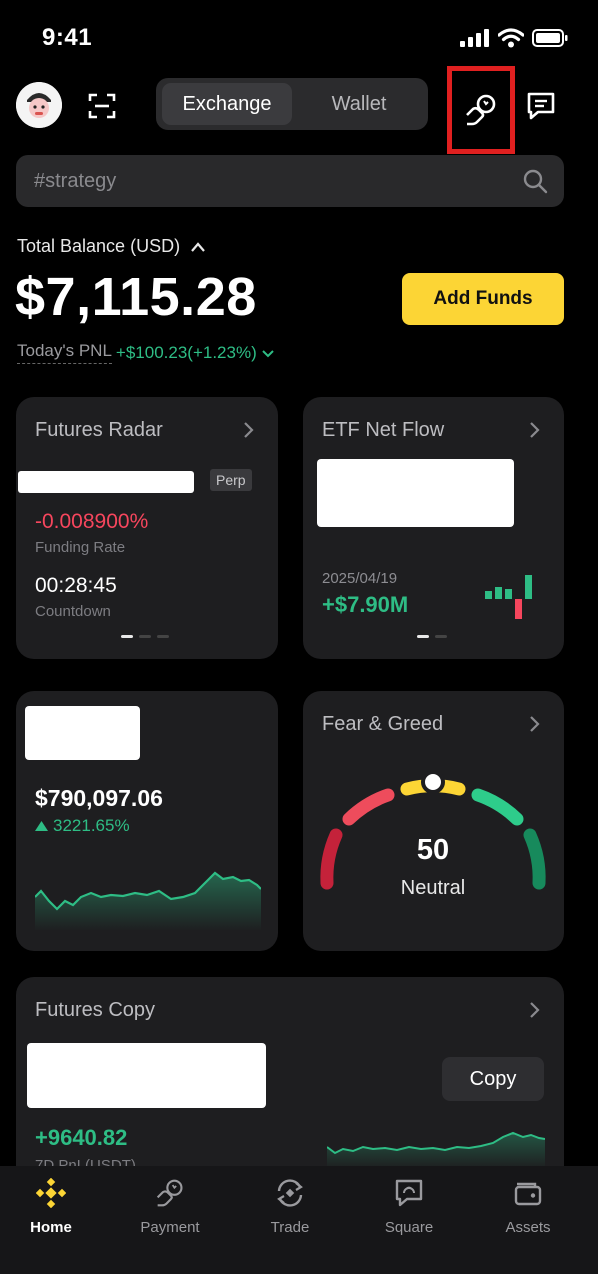  I want to click on message-icon, so click(541, 106).